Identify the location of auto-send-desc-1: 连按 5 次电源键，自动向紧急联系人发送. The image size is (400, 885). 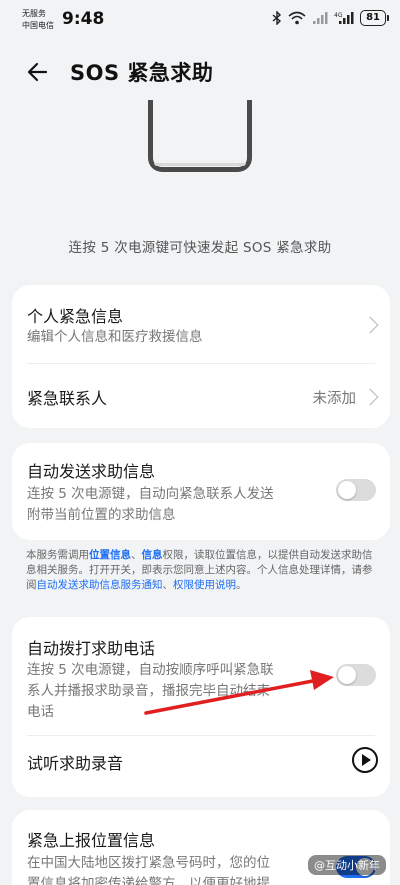
(150, 494).